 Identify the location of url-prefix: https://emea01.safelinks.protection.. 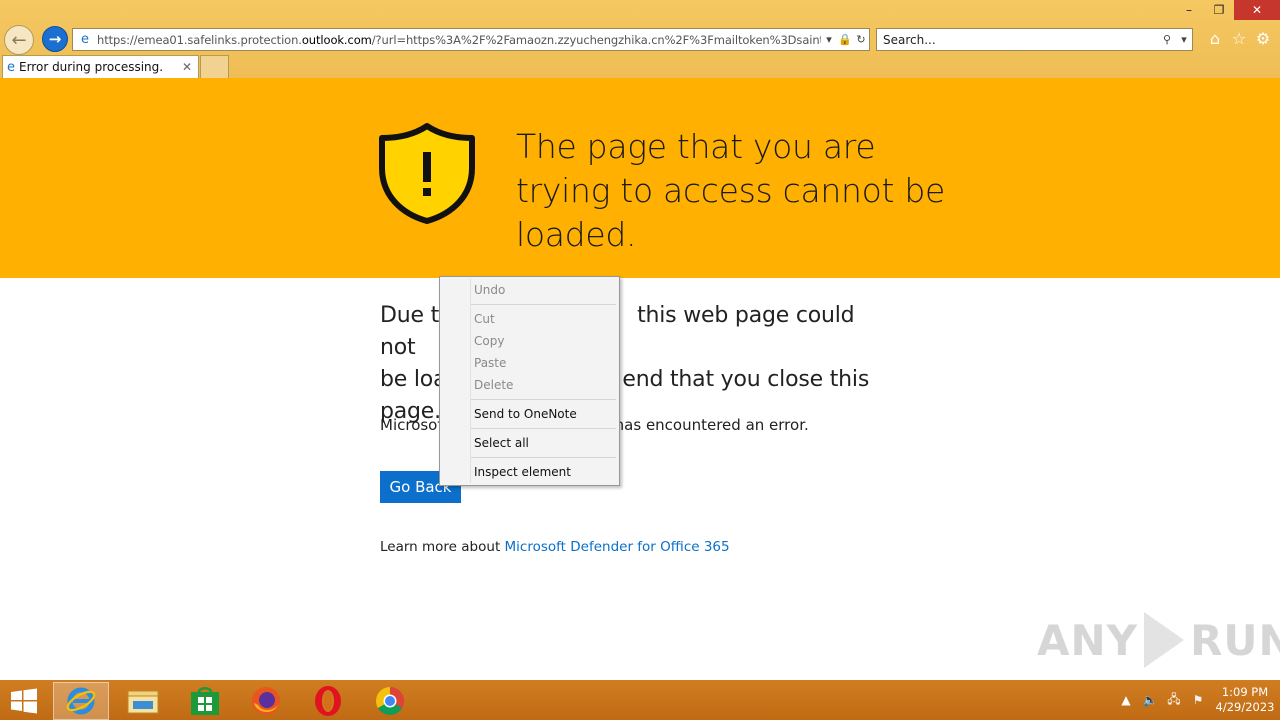
(199, 39).